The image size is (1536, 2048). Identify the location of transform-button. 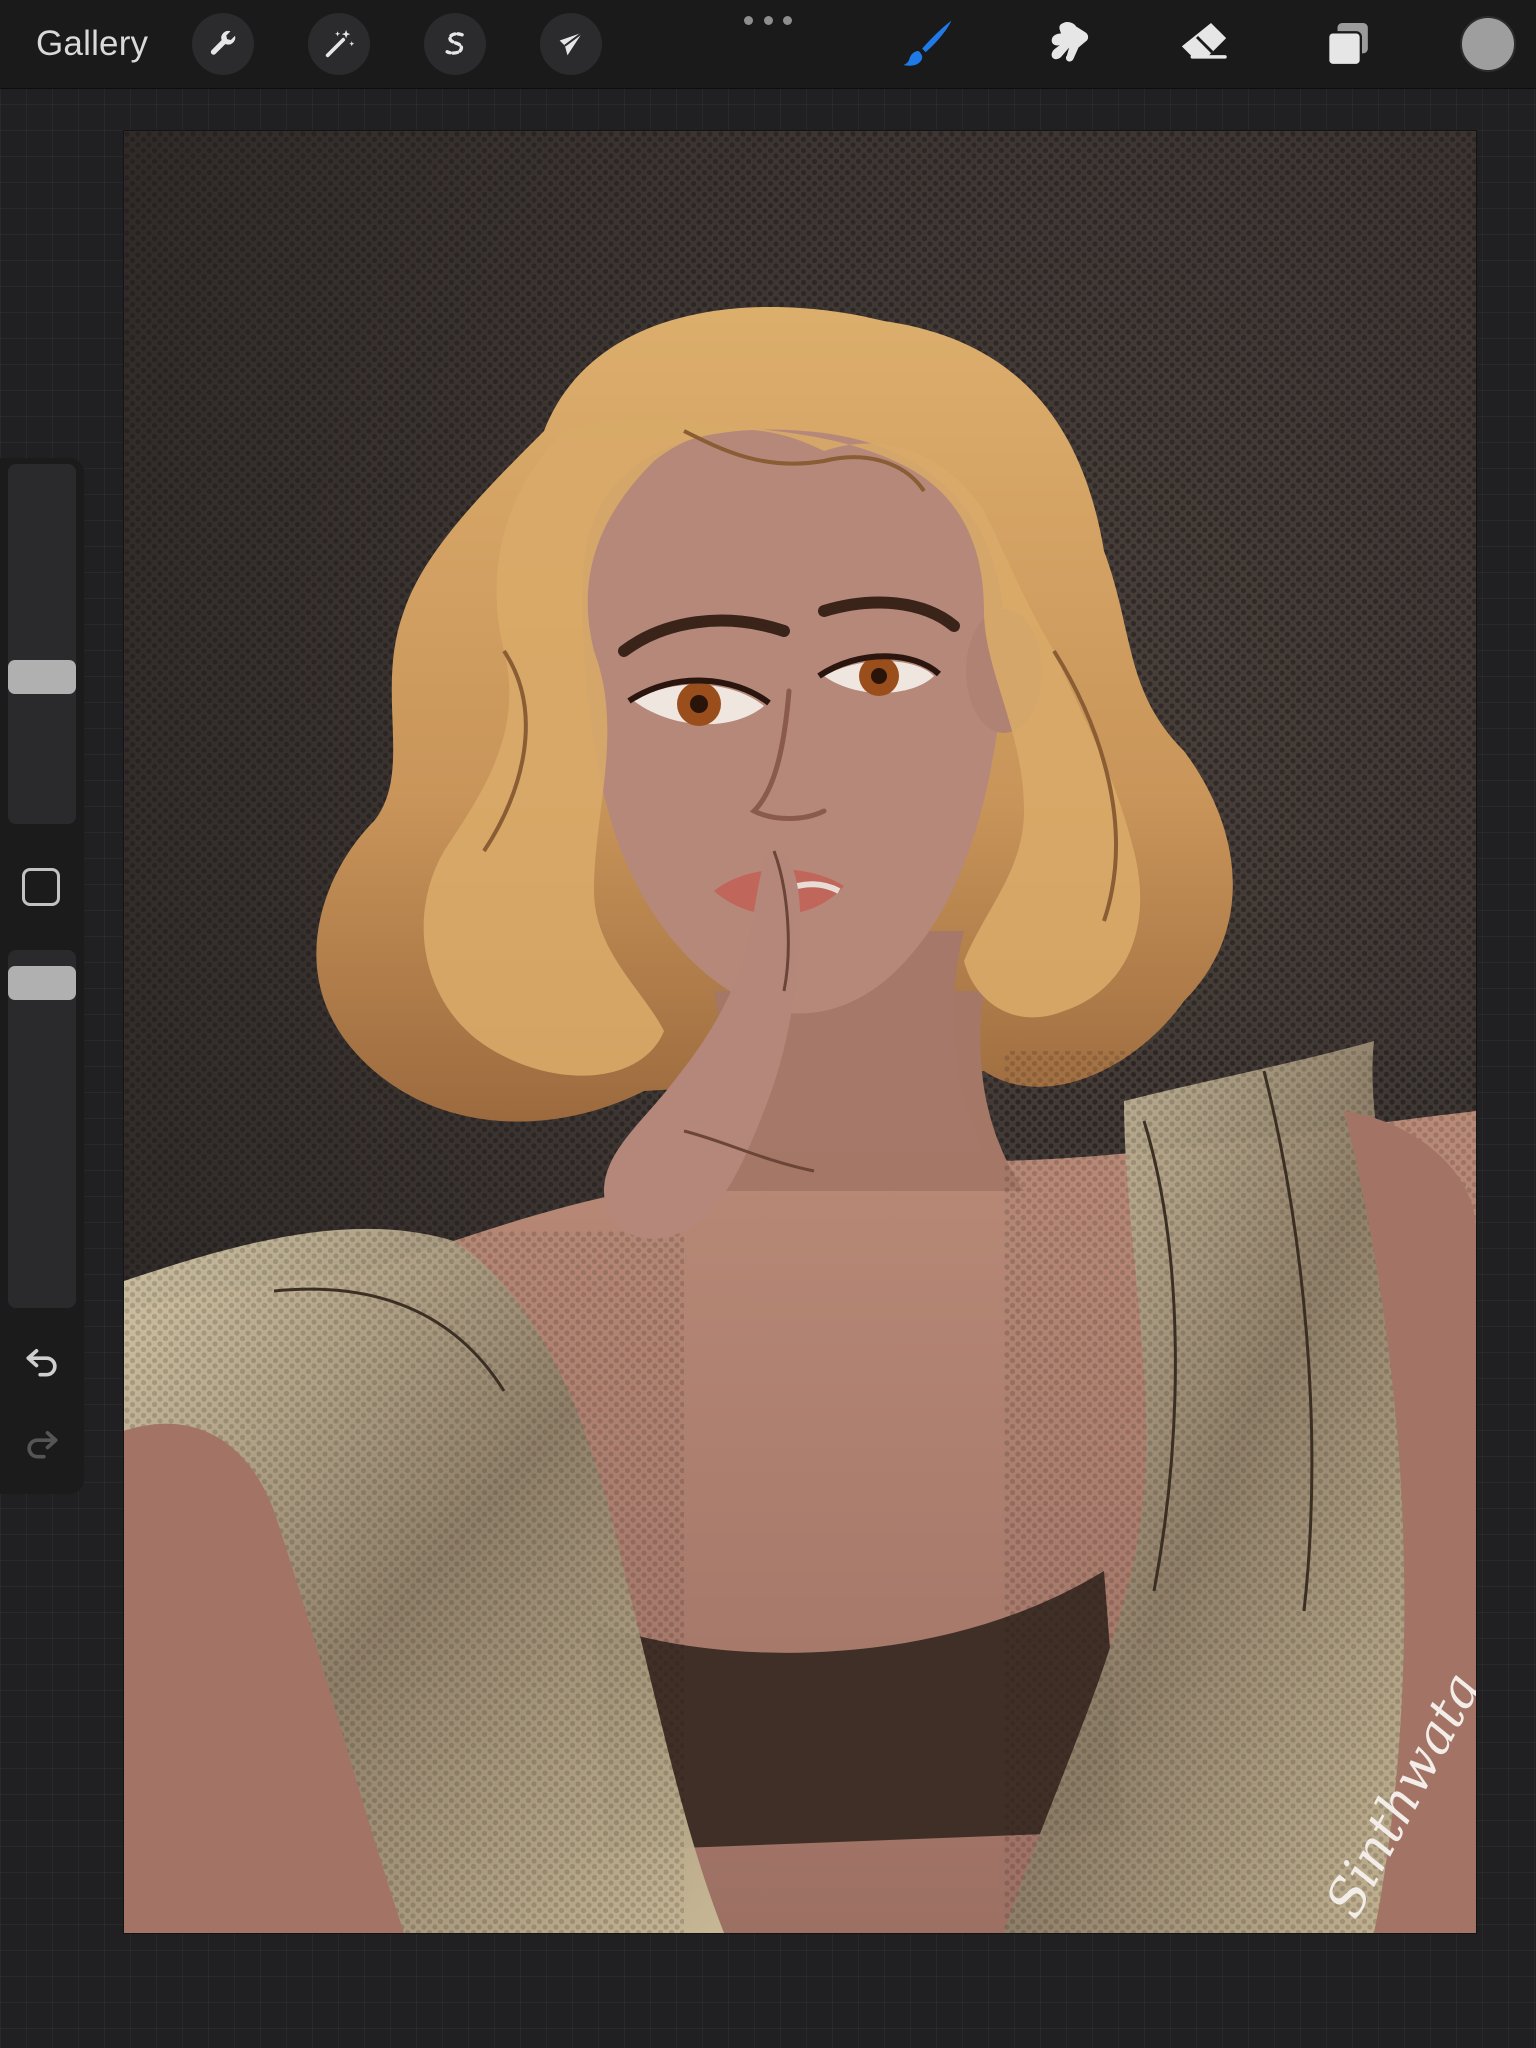
(571, 44).